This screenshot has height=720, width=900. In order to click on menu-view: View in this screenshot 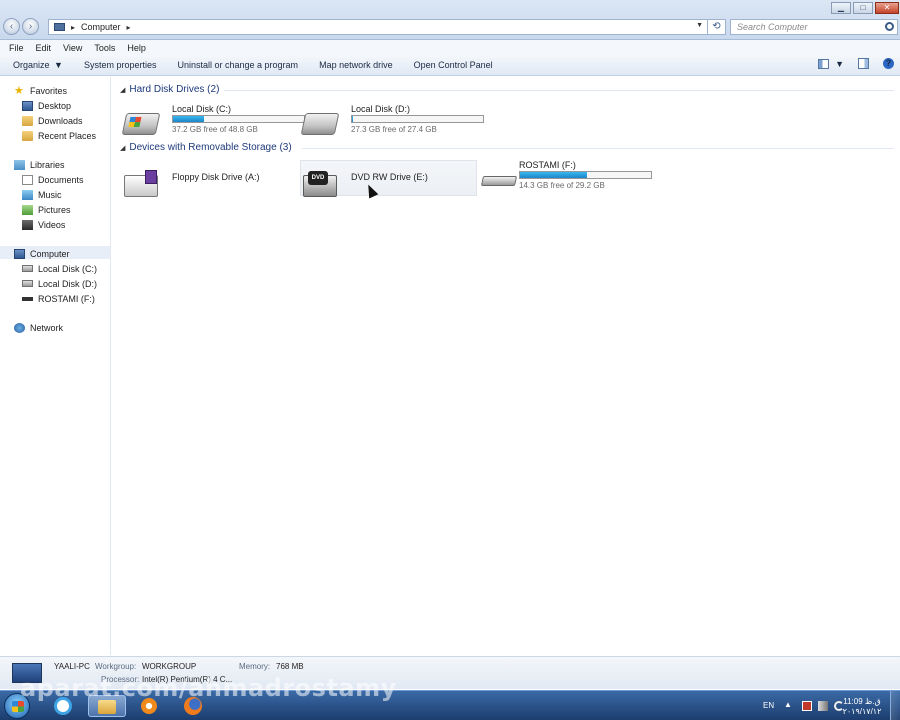, I will do `click(72, 48)`.